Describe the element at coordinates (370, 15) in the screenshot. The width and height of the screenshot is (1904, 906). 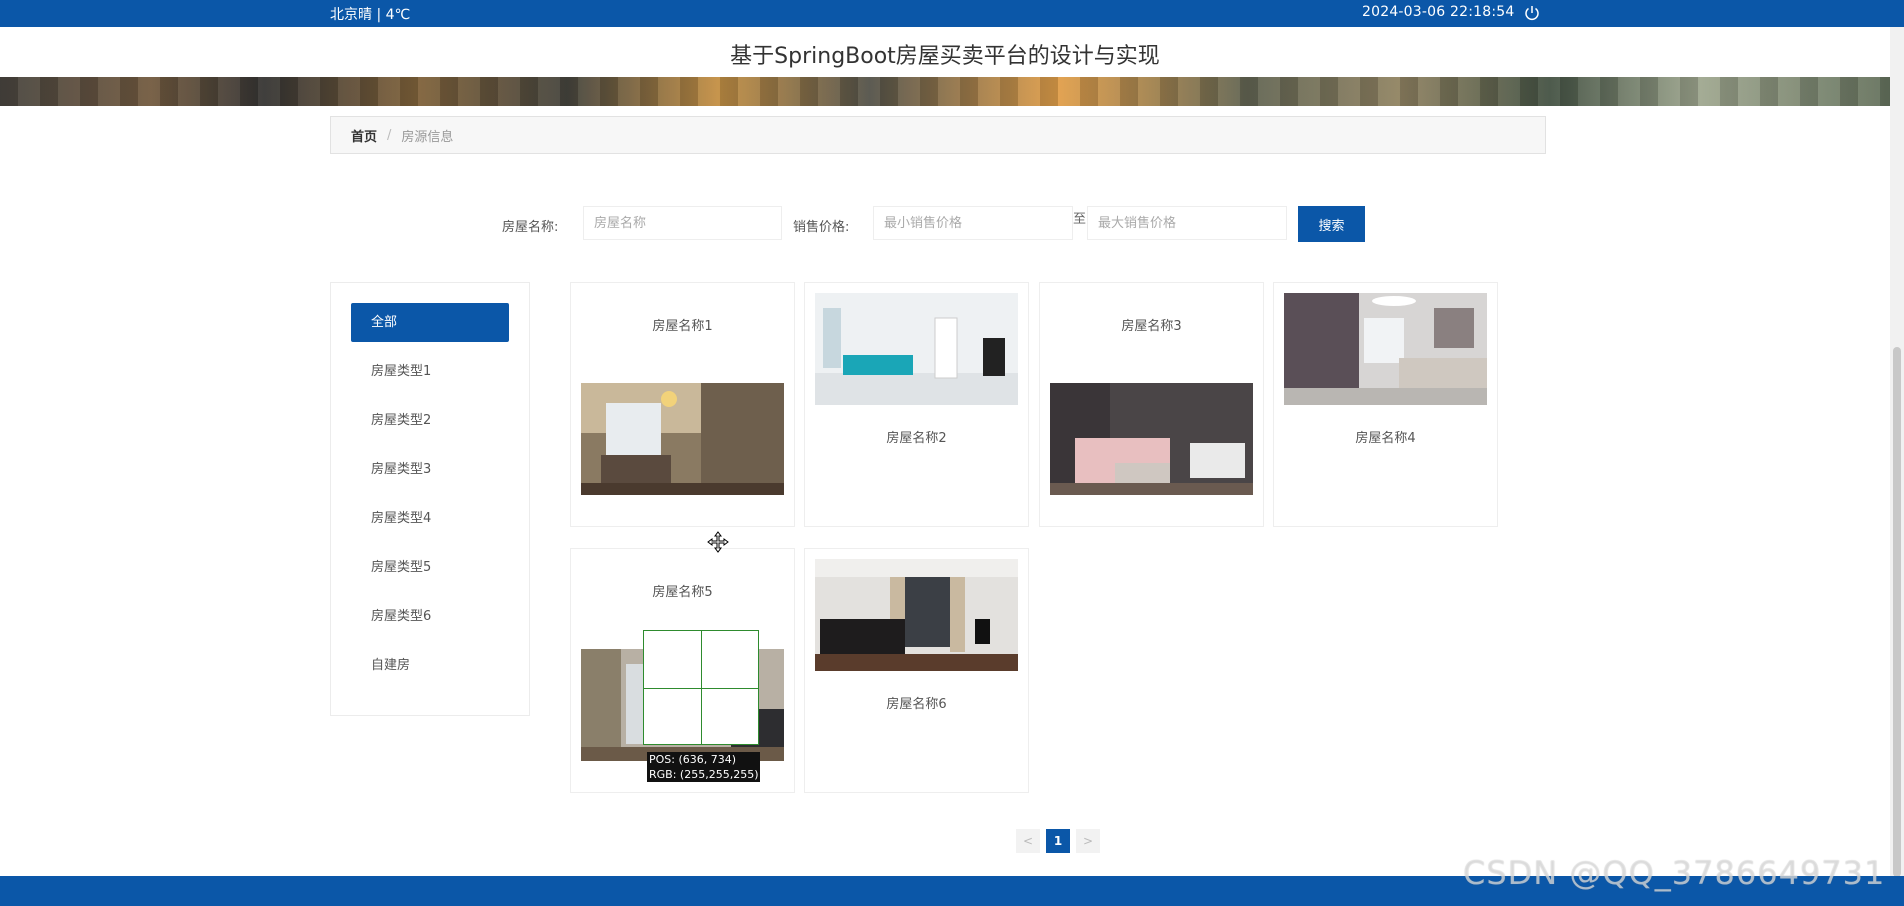
I see `weather-info: 北京晴 | 4℃` at that location.